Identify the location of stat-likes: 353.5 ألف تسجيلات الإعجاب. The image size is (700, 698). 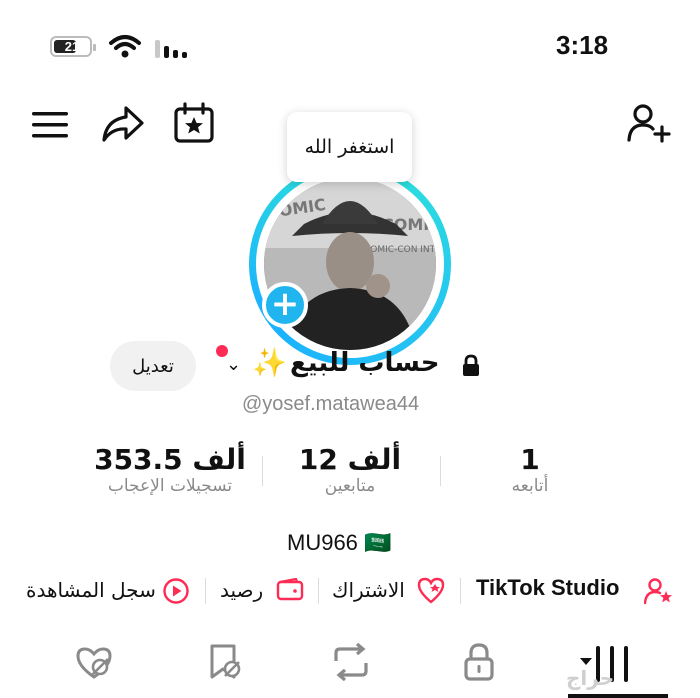
(170, 469).